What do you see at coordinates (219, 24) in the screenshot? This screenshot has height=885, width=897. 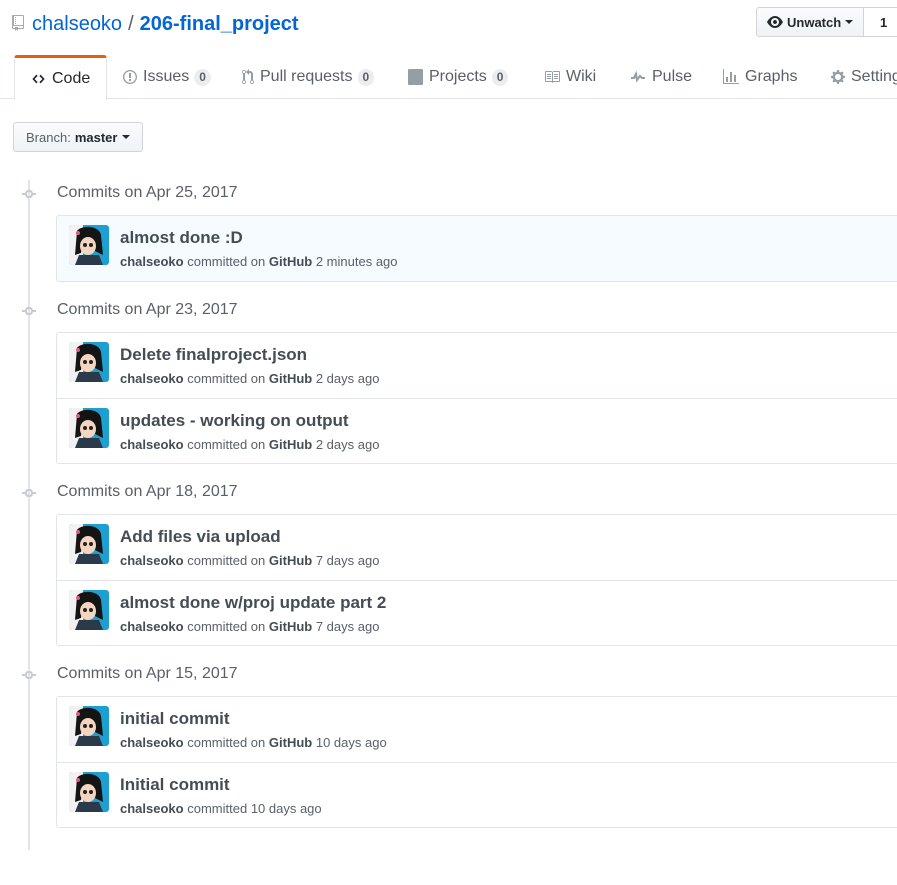 I see `repo-name-link: 206-final_project` at bounding box center [219, 24].